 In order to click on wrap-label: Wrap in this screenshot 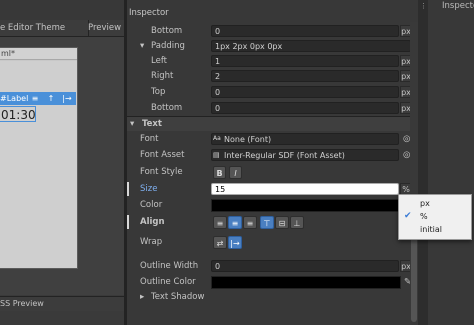, I will do `click(151, 242)`.